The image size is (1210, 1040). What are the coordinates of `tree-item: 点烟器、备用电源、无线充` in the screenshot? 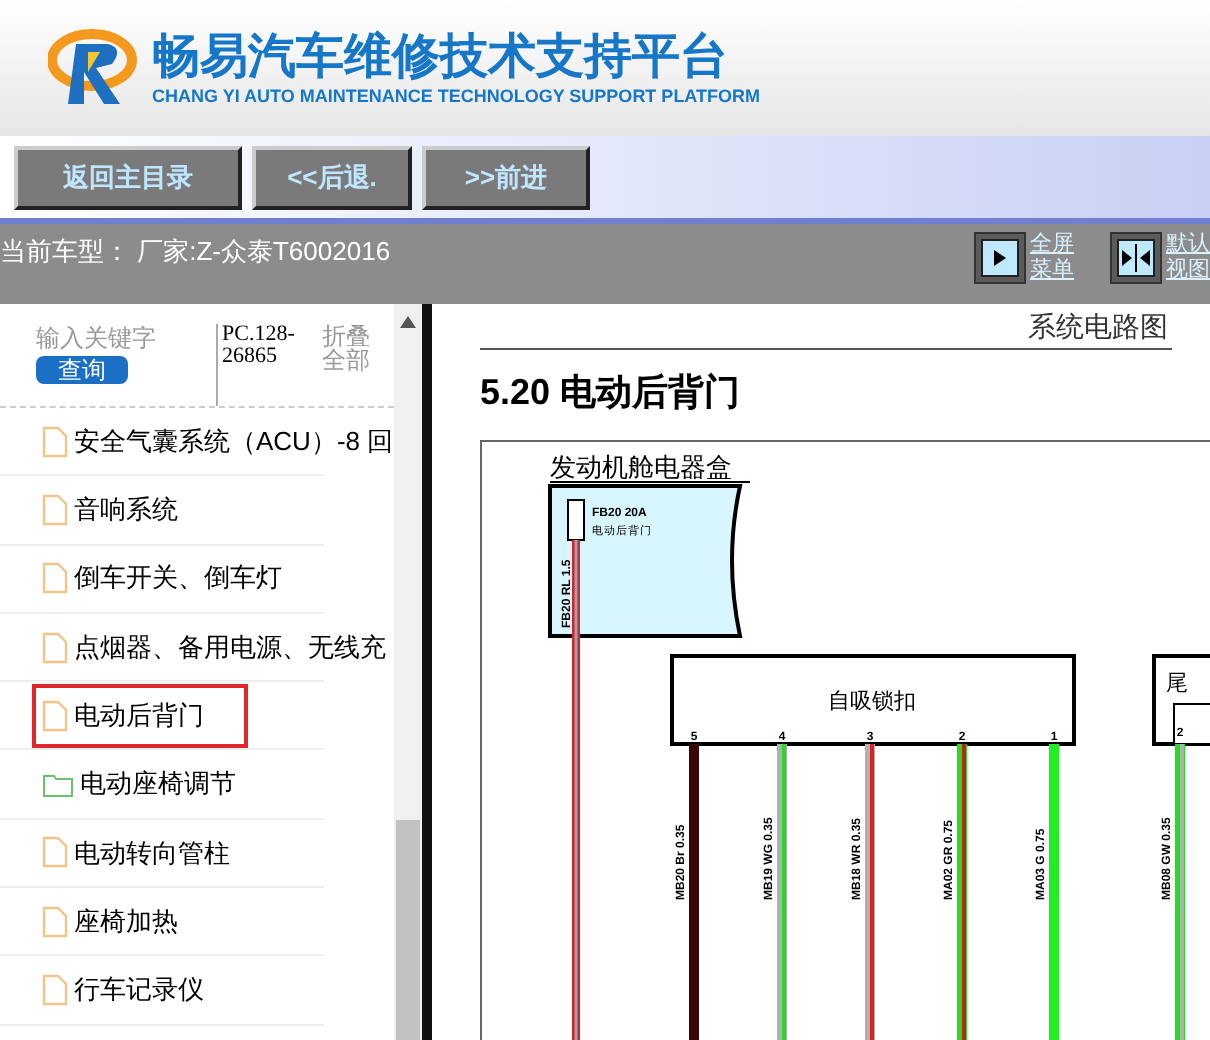 It's located at (211, 647).